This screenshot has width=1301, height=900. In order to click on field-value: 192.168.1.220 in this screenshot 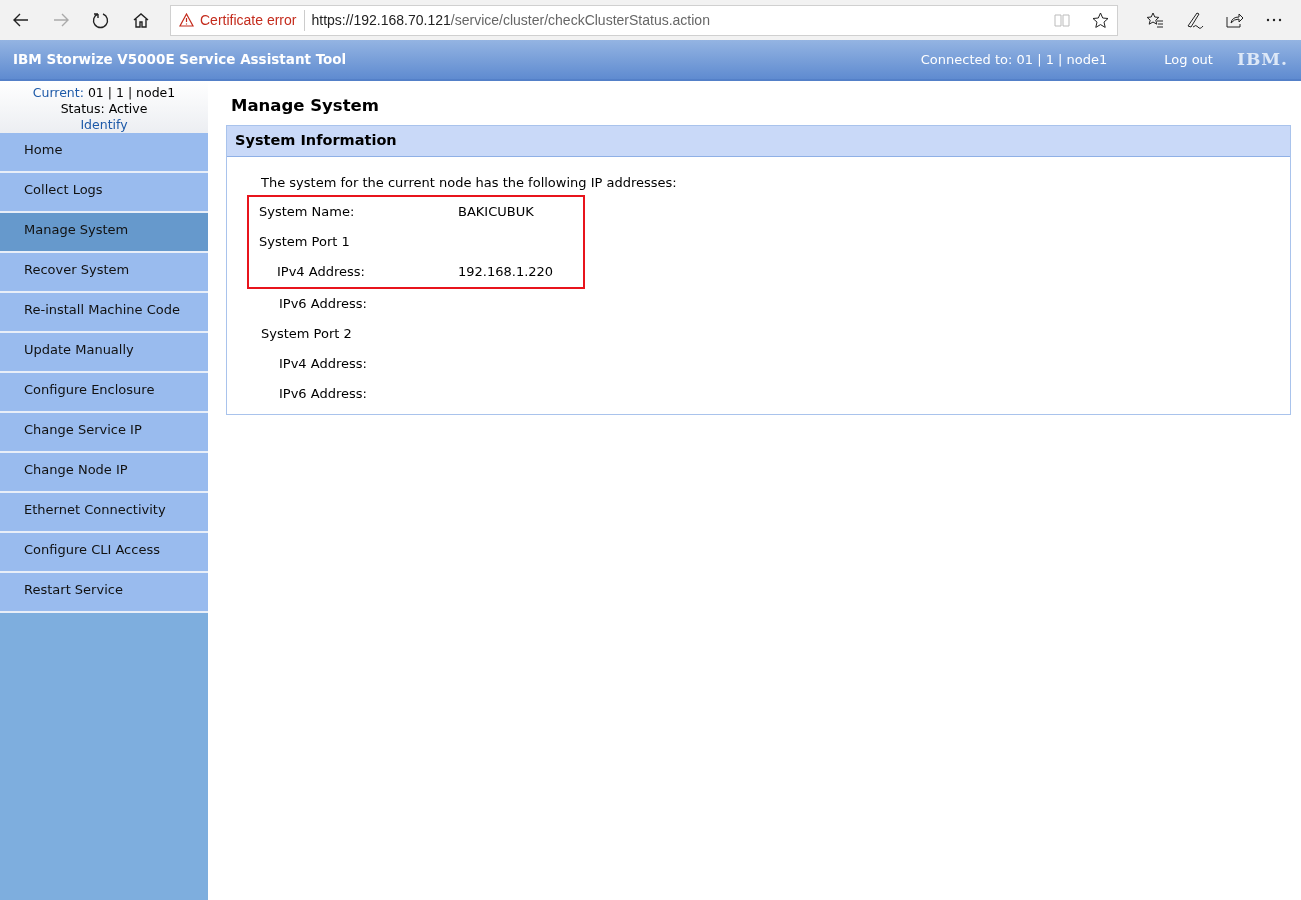, I will do `click(506, 272)`.